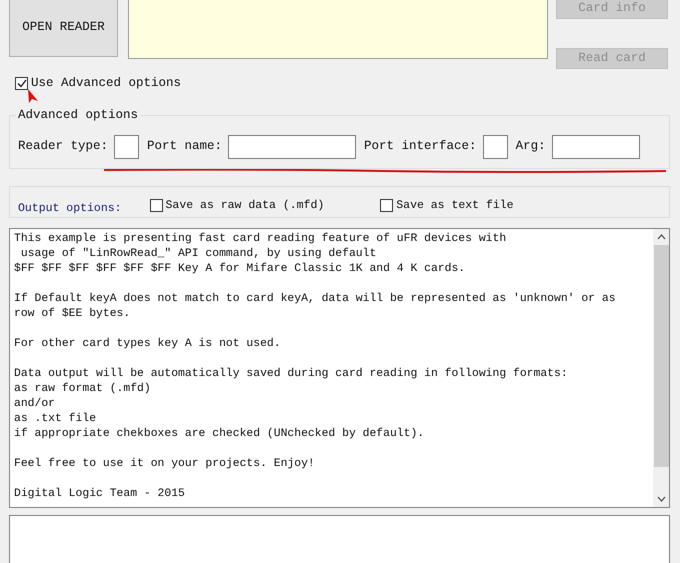 The width and height of the screenshot is (680, 563). What do you see at coordinates (661, 237) in the screenshot?
I see `scroll-up-icon` at bounding box center [661, 237].